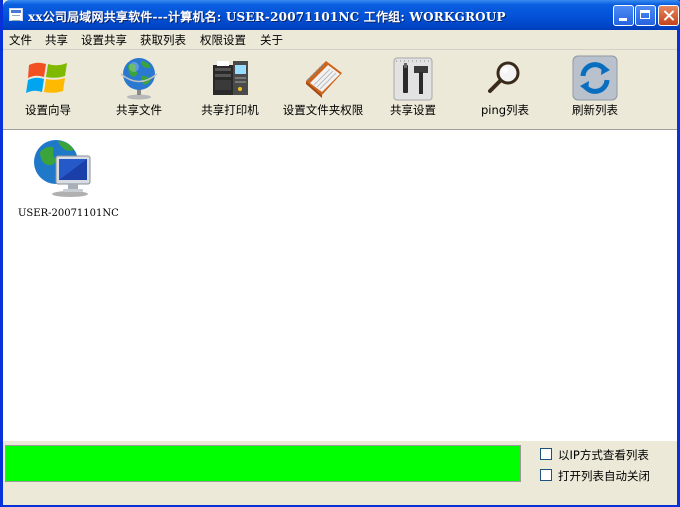 The height and width of the screenshot is (507, 680). I want to click on maximize-button, so click(645, 15).